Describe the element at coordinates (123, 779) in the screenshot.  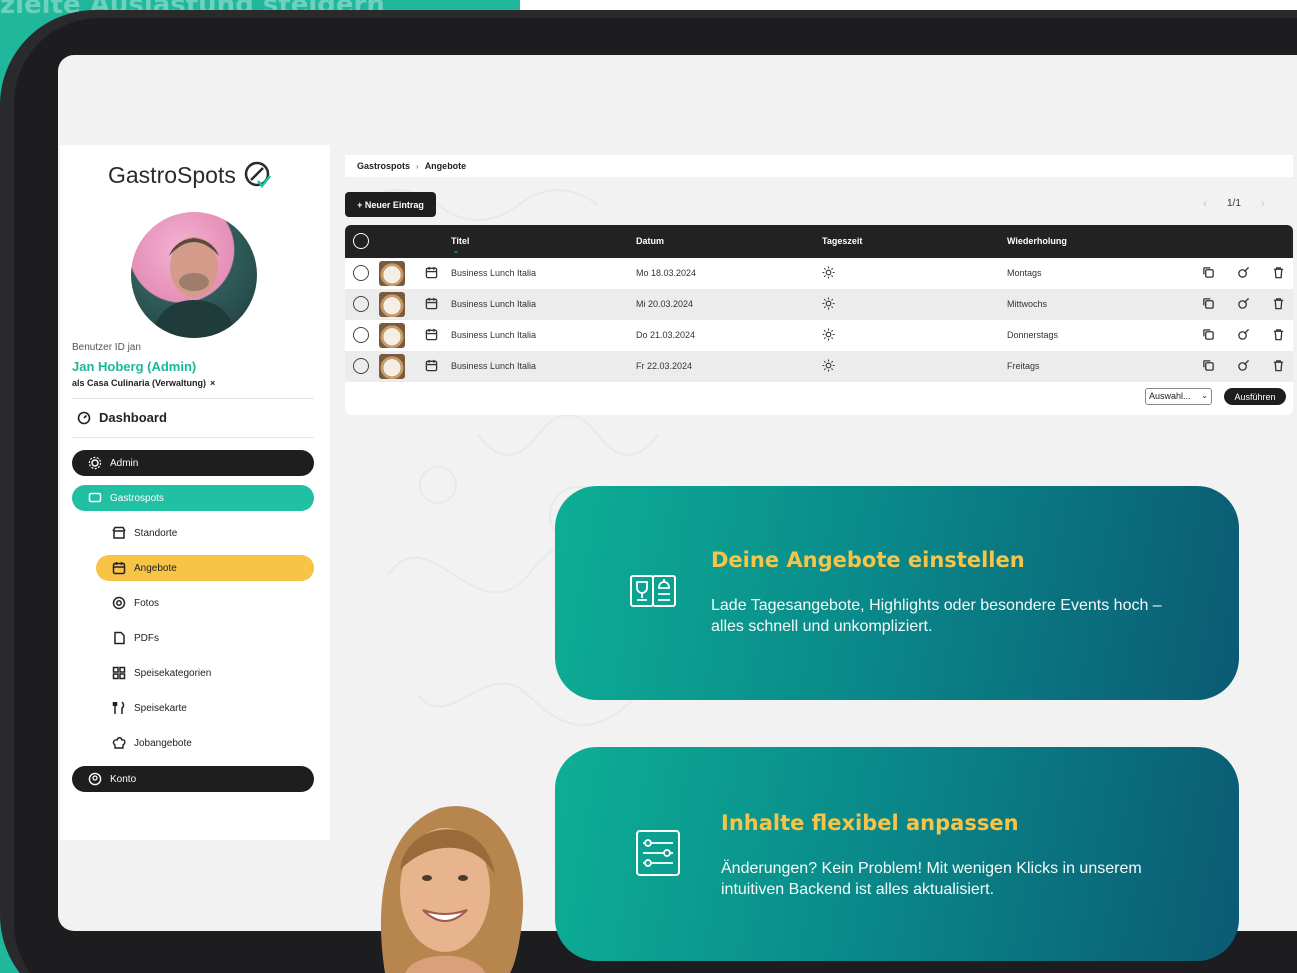
I see `nav-konto-label: Konto` at that location.